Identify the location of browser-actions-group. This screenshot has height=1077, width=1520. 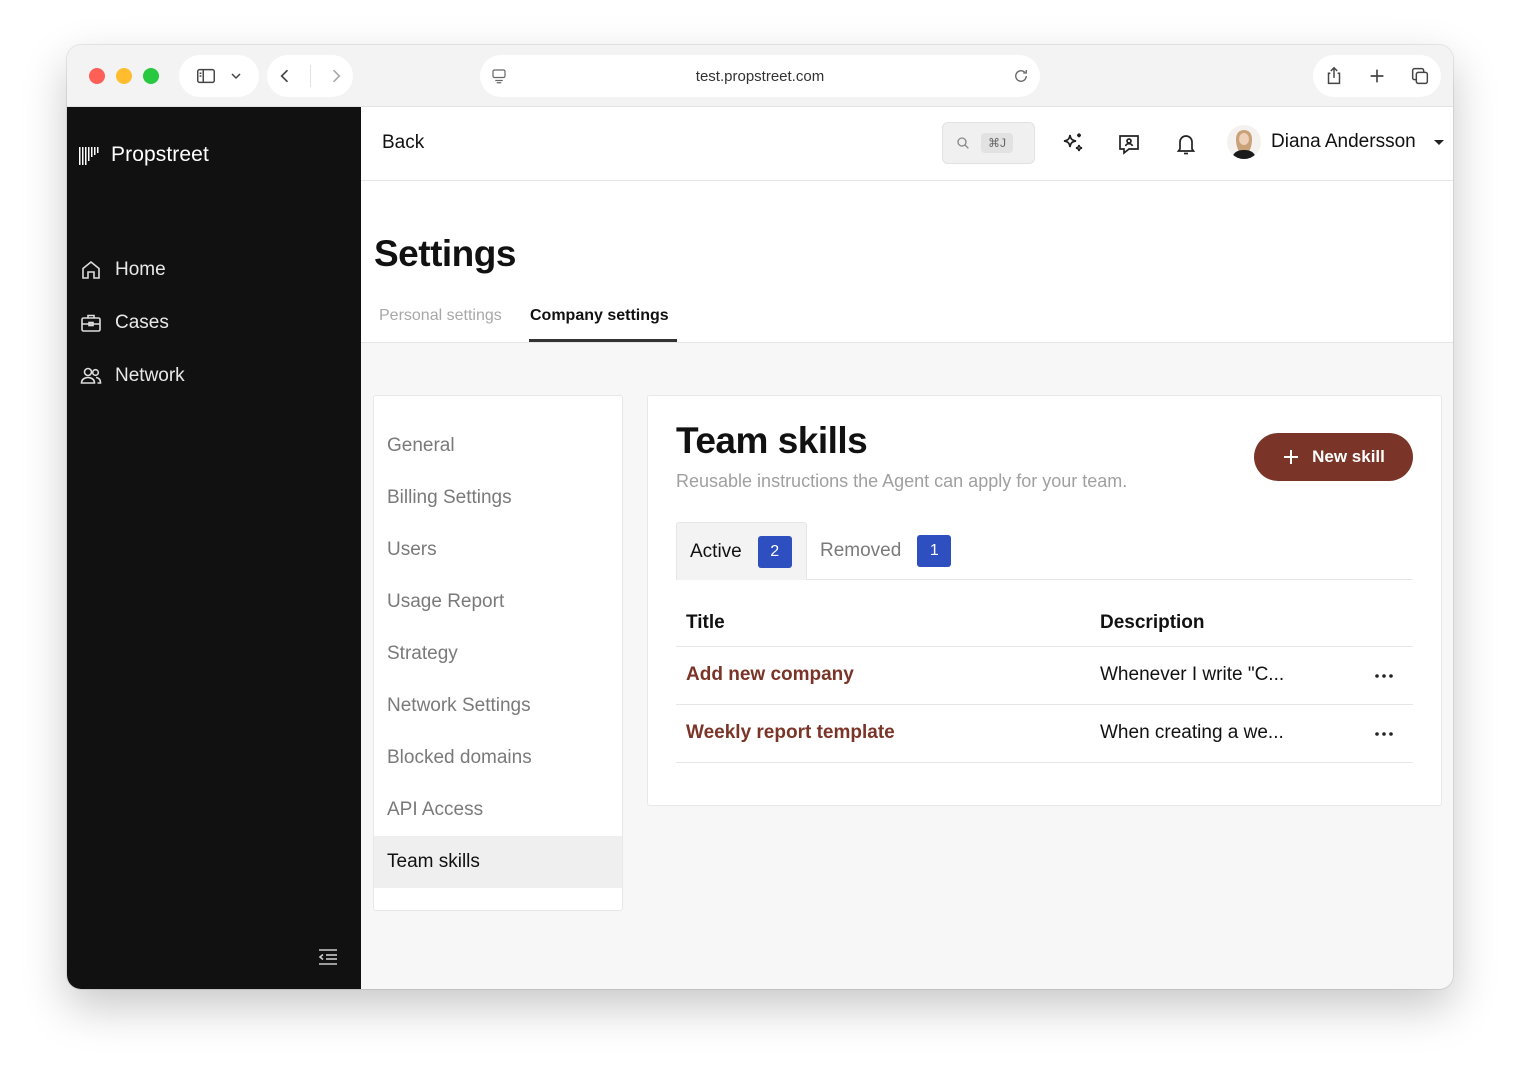
(1377, 76).